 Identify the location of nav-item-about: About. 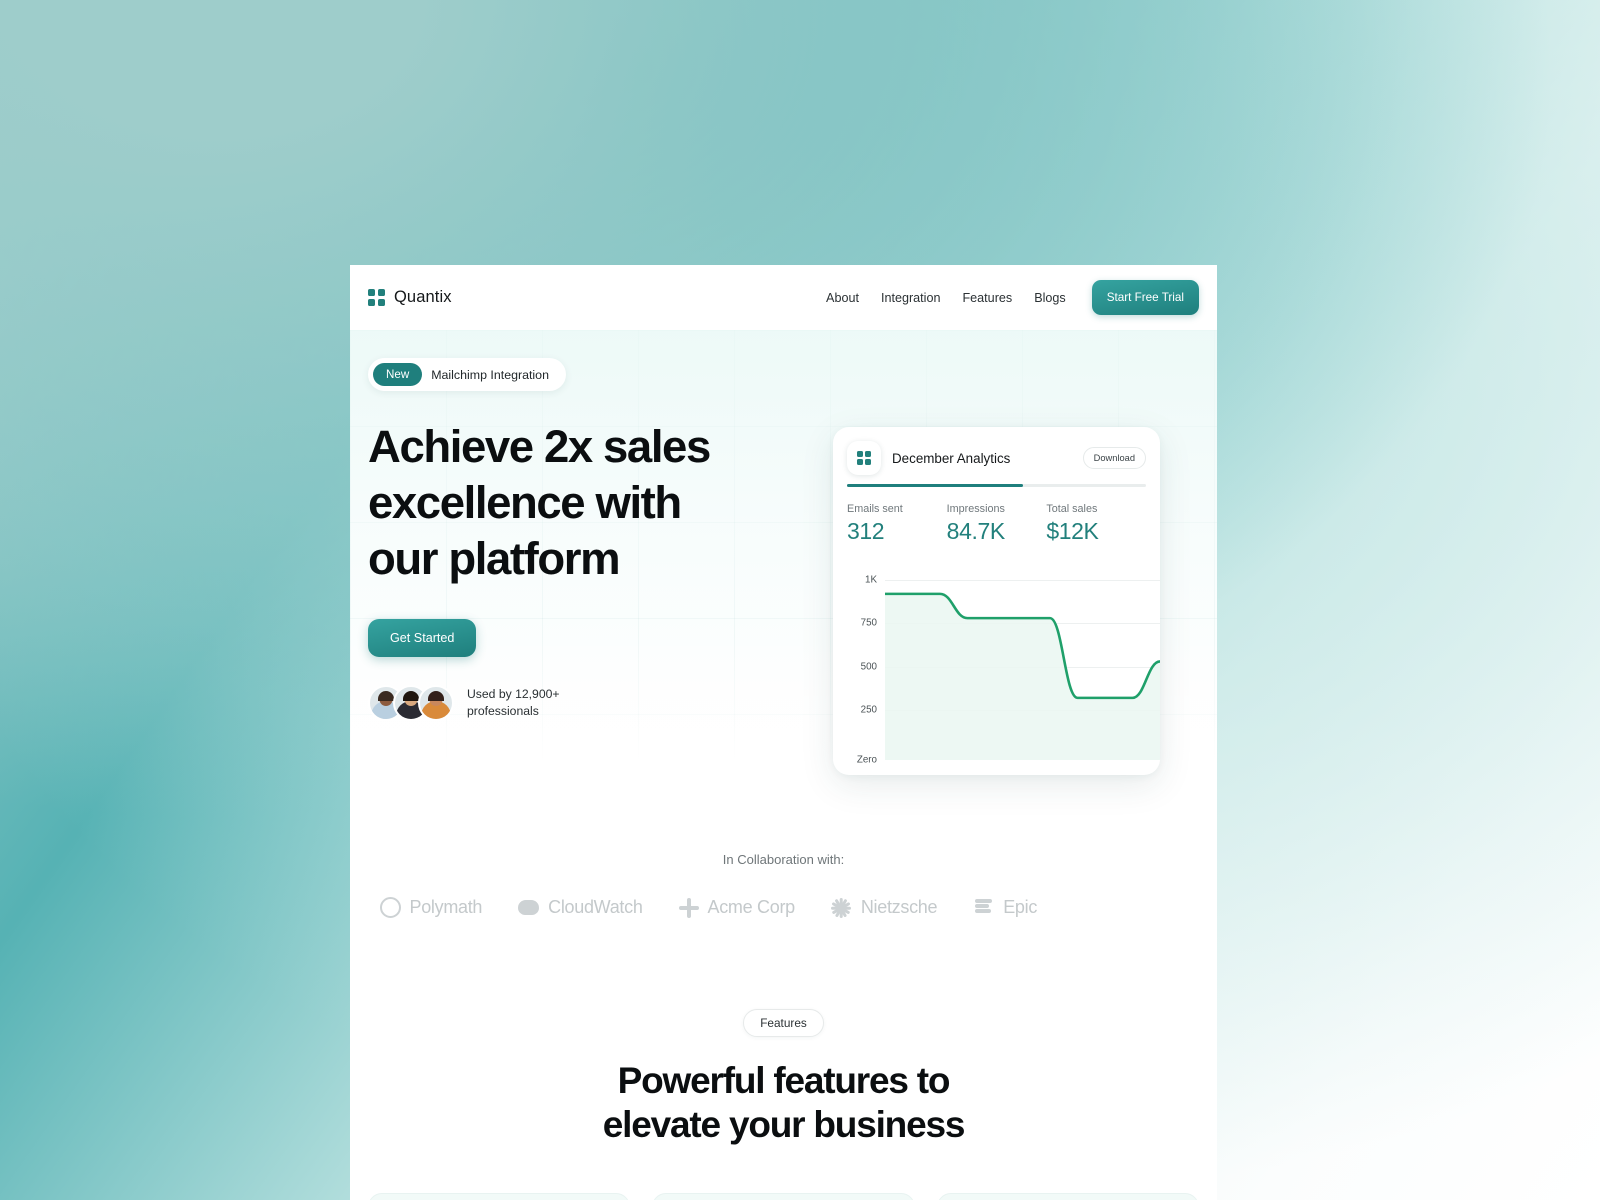
(842, 298).